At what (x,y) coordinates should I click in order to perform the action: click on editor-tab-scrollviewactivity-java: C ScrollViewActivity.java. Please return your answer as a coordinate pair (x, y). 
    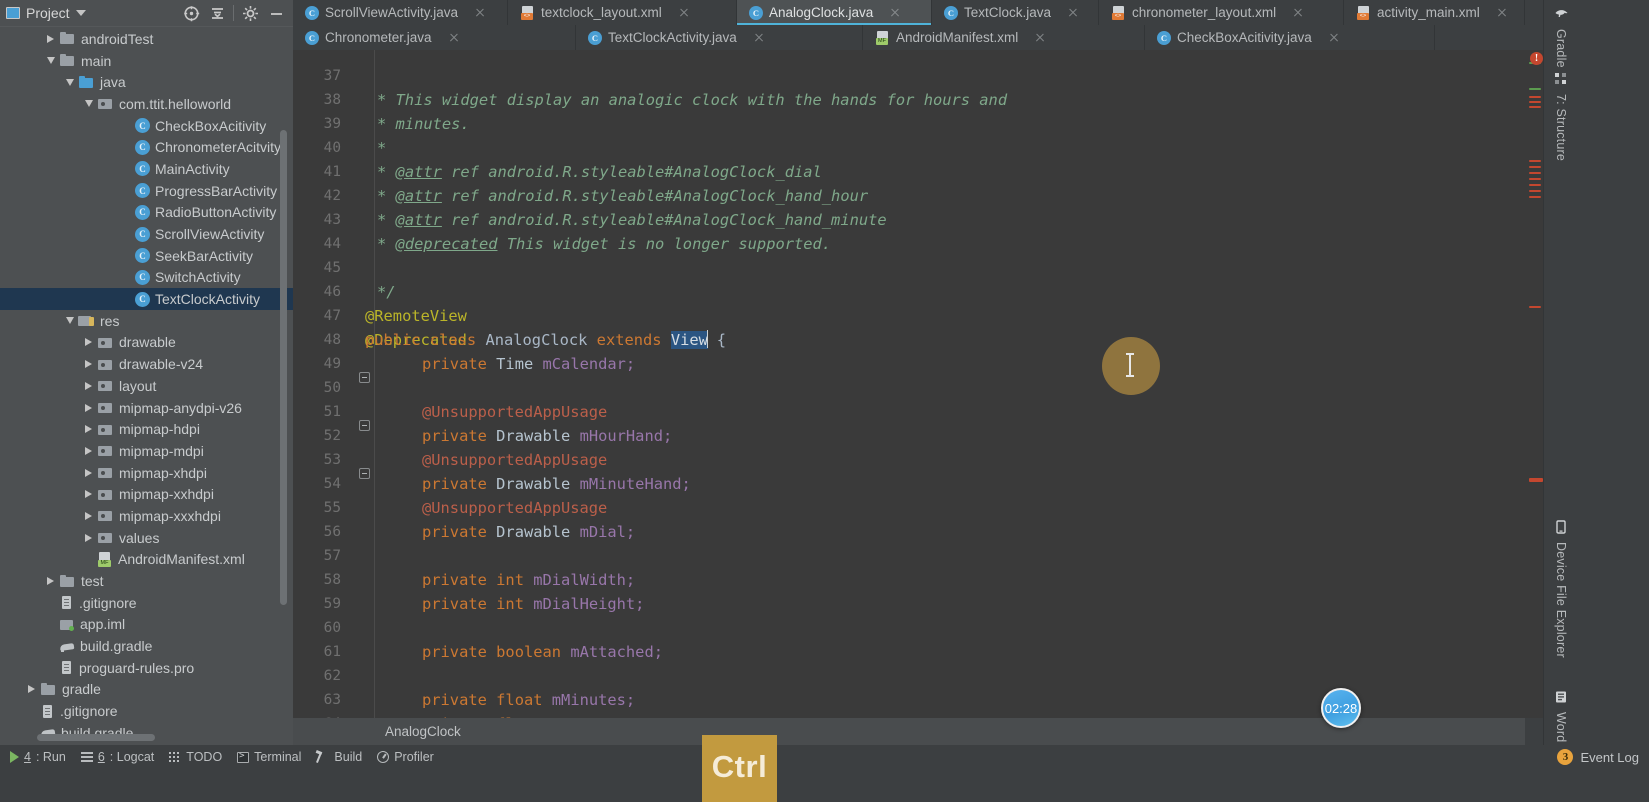
    Looking at the image, I should click on (400, 12).